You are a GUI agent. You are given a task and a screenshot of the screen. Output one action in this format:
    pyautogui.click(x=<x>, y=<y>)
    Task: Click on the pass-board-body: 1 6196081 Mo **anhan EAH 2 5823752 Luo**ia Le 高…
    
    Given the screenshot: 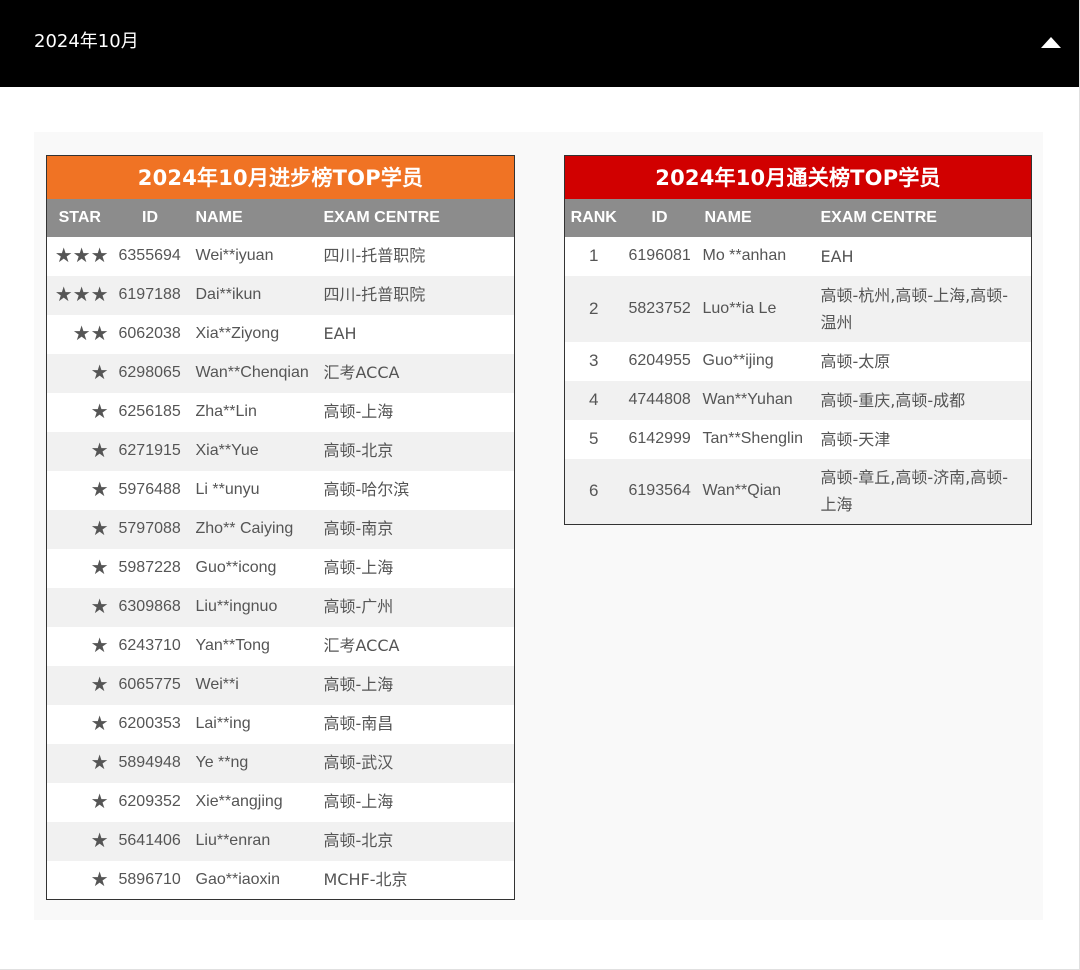 What is the action you would take?
    pyautogui.click(x=798, y=380)
    